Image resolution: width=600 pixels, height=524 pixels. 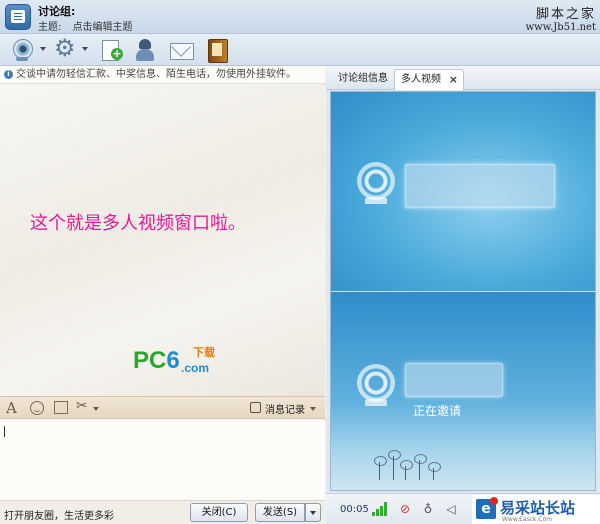 What do you see at coordinates (59, 514) in the screenshot?
I see `moments-promo-link: 打开朋友圈，生活更多彩` at bounding box center [59, 514].